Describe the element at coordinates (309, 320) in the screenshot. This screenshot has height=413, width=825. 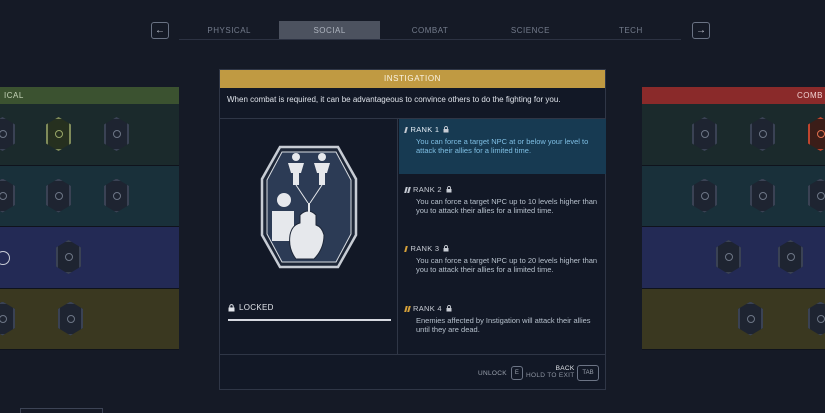
I see `progress-line` at that location.